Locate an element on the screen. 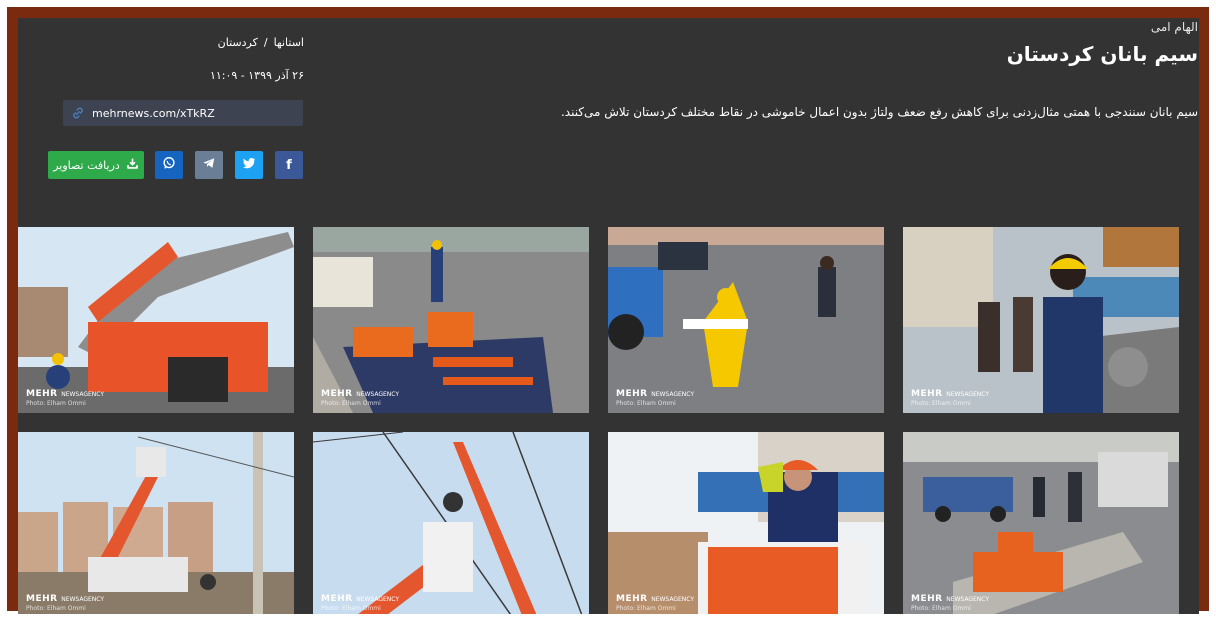 The width and height of the screenshot is (1216, 618). twitter-icon is located at coordinates (249, 165).